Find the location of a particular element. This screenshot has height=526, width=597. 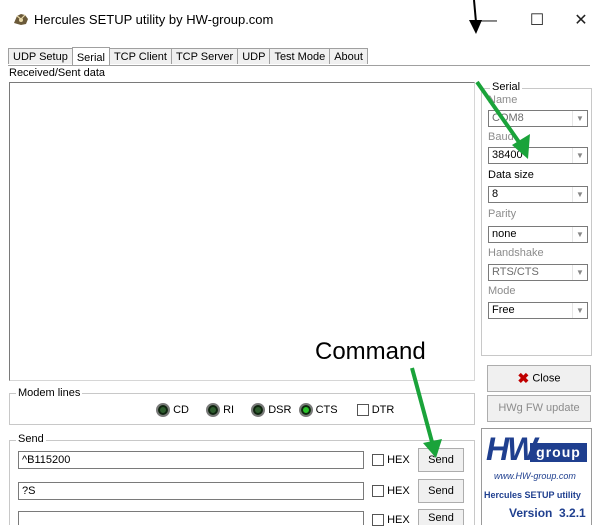

tab-udp-setup: UDP Setup is located at coordinates (40, 56).